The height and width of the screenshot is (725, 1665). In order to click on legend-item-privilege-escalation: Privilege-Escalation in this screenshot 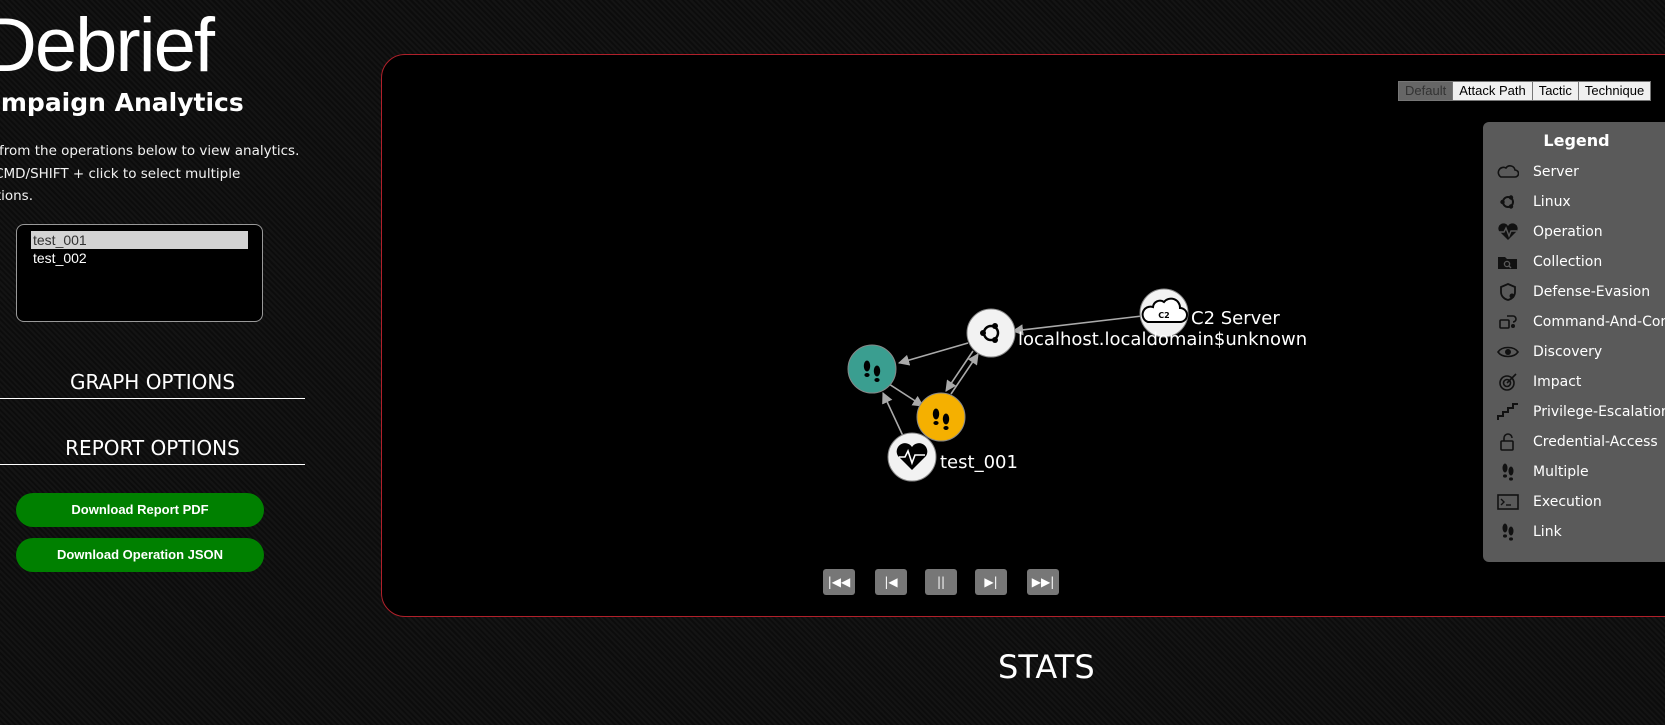, I will do `click(1581, 412)`.